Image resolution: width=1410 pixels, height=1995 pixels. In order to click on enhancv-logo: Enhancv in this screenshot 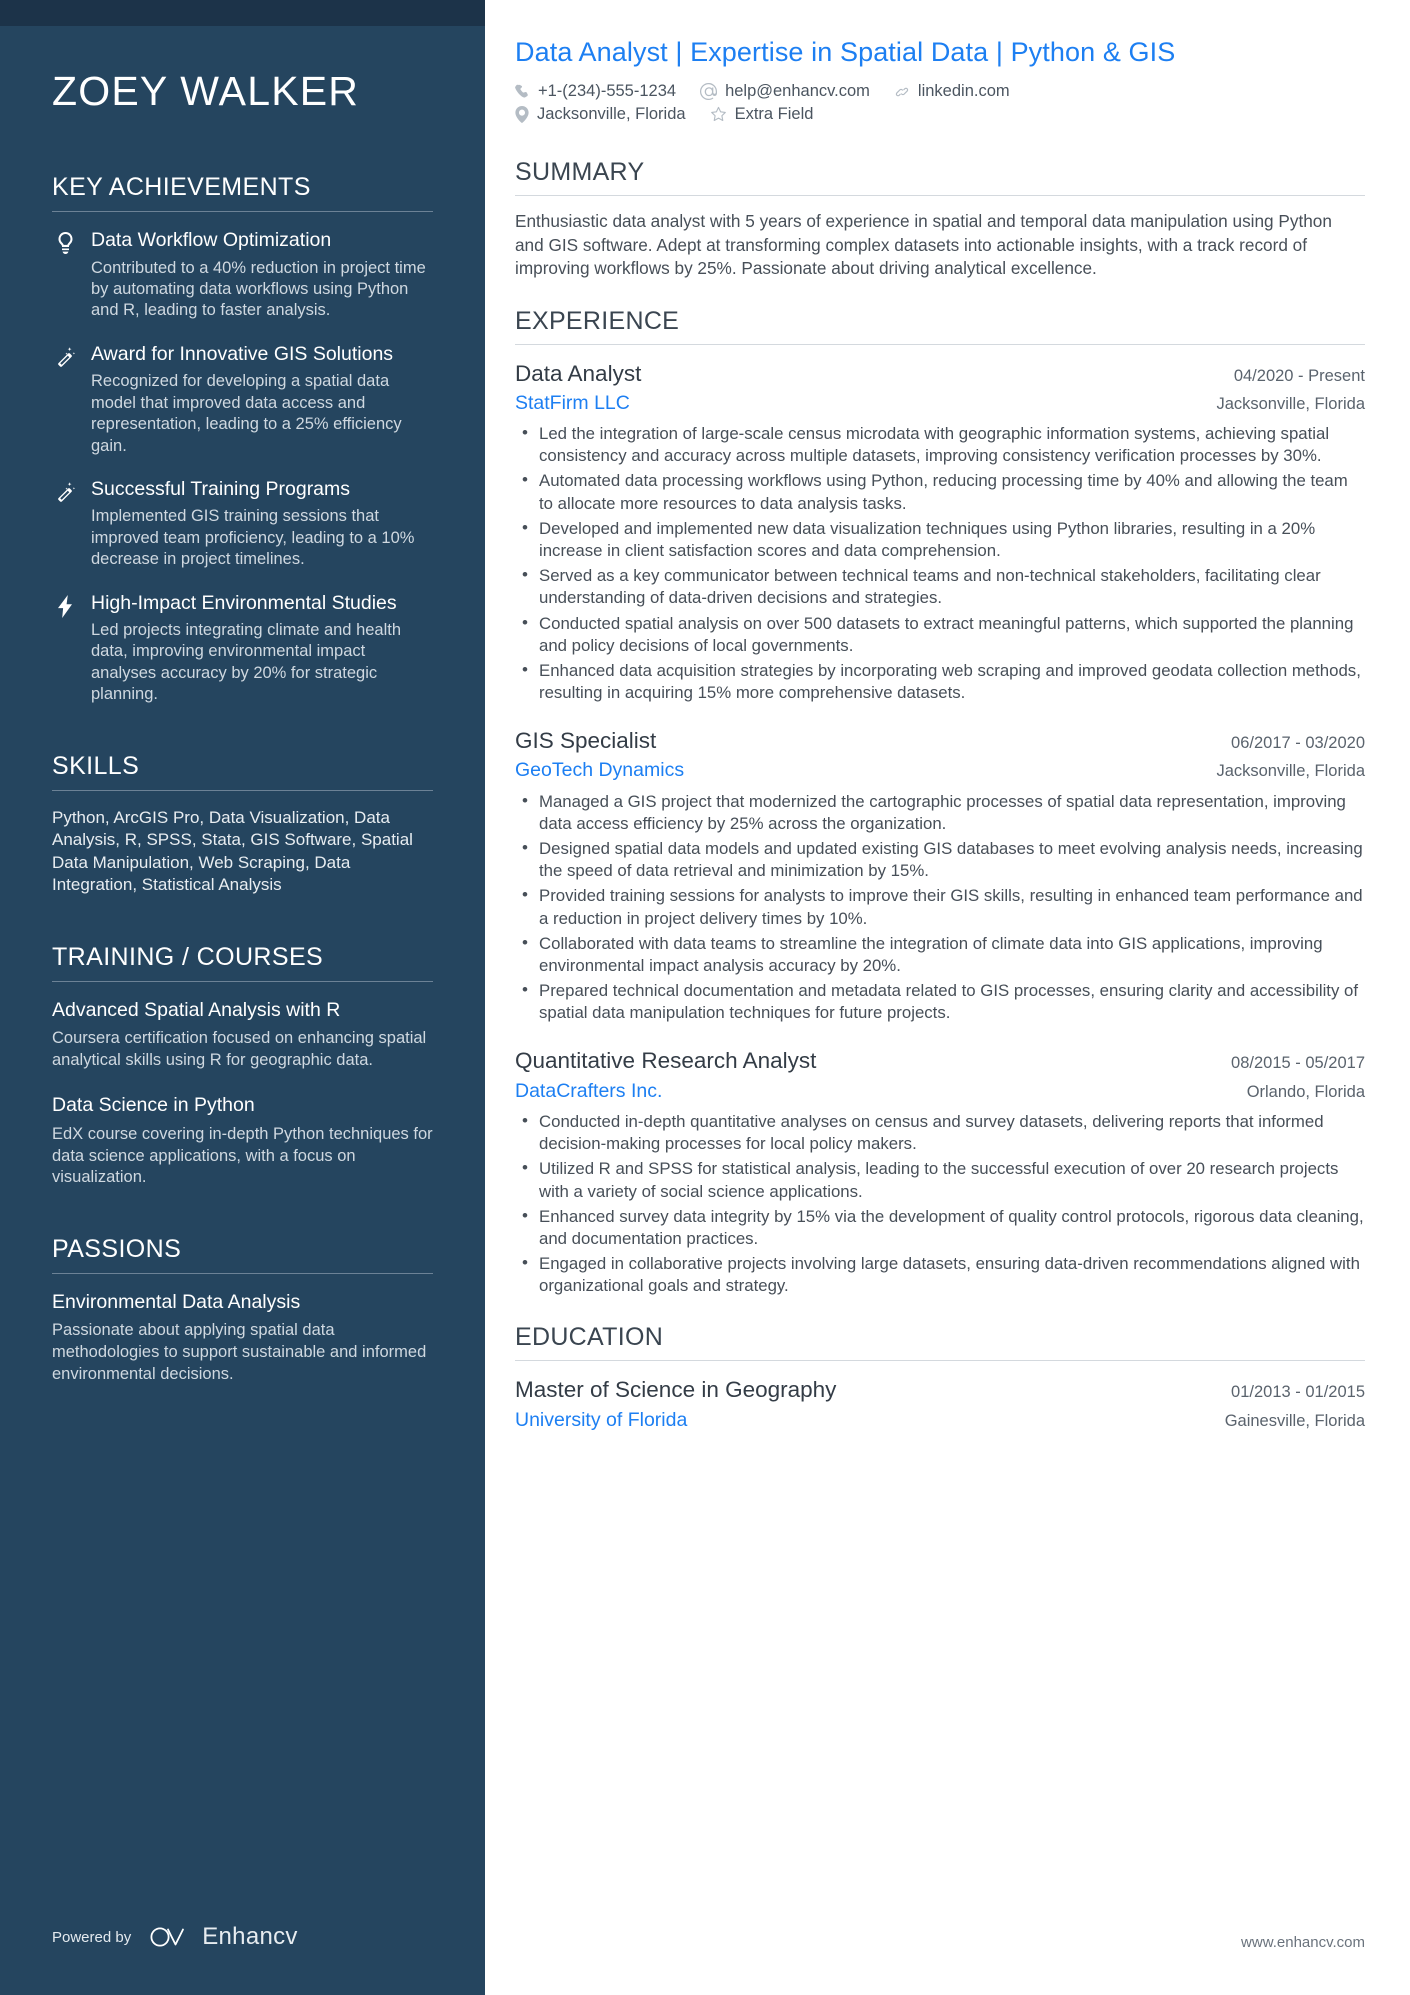, I will do `click(223, 1937)`.